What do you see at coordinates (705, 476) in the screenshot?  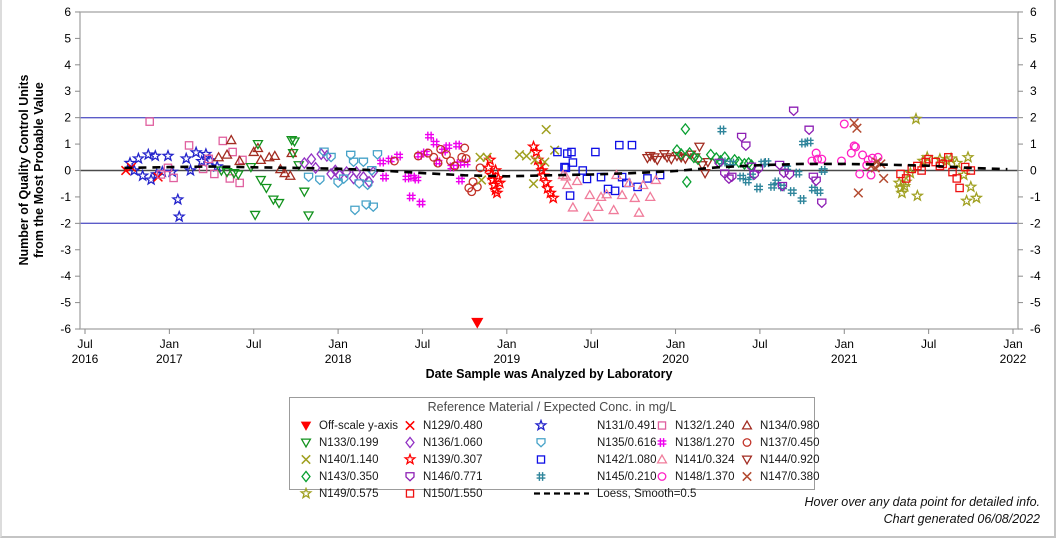 I see `legend-label-N148: N148/1.370` at bounding box center [705, 476].